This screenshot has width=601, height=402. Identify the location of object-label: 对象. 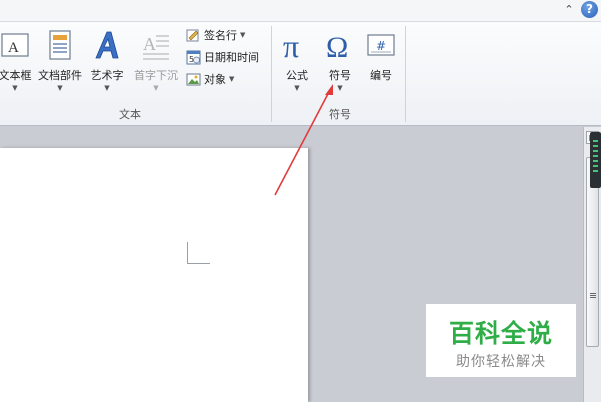
(215, 79).